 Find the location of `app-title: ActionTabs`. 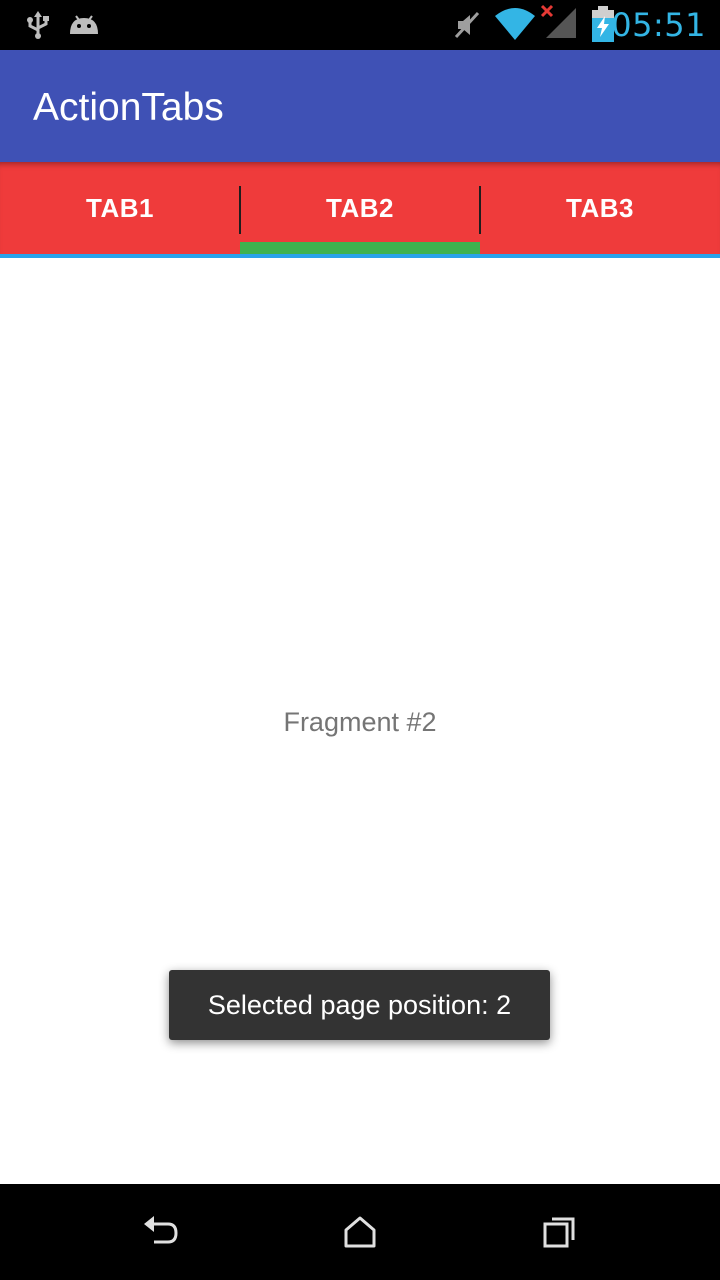

app-title: ActionTabs is located at coordinates (128, 107).